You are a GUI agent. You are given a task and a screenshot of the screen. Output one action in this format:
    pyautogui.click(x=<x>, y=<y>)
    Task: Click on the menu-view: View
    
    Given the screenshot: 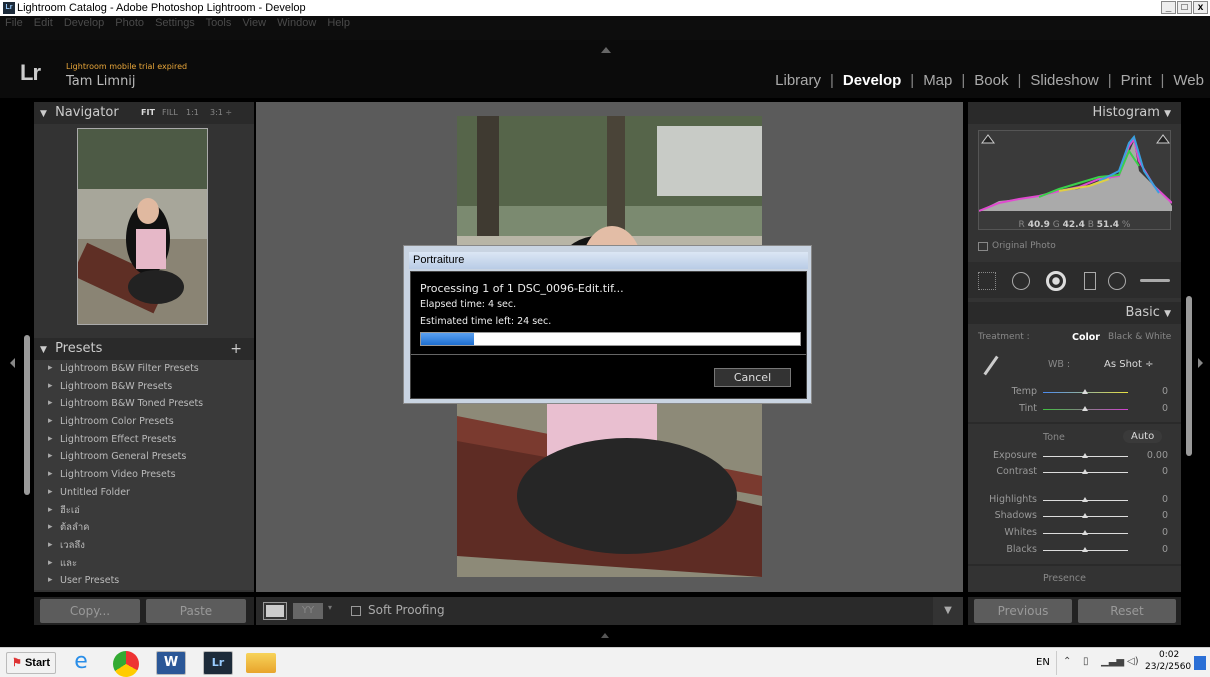 What is the action you would take?
    pyautogui.click(x=254, y=23)
    